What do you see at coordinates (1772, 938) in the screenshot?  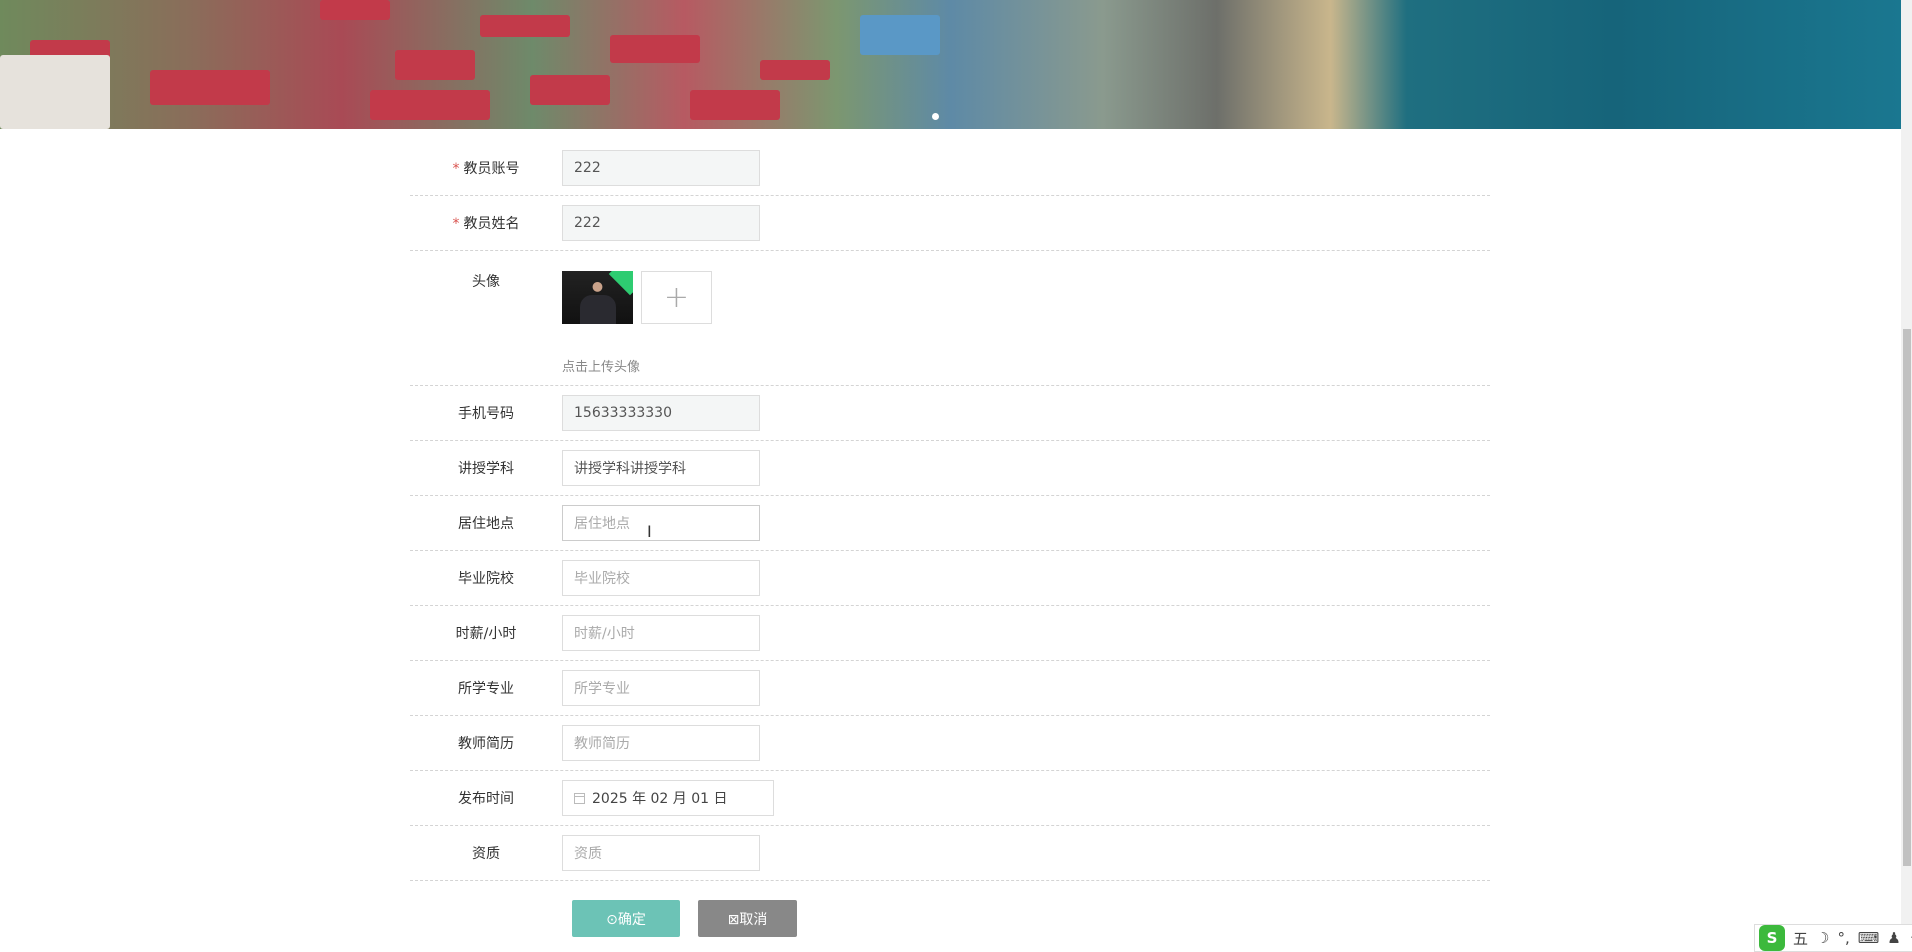 I see `ime-logo: S` at bounding box center [1772, 938].